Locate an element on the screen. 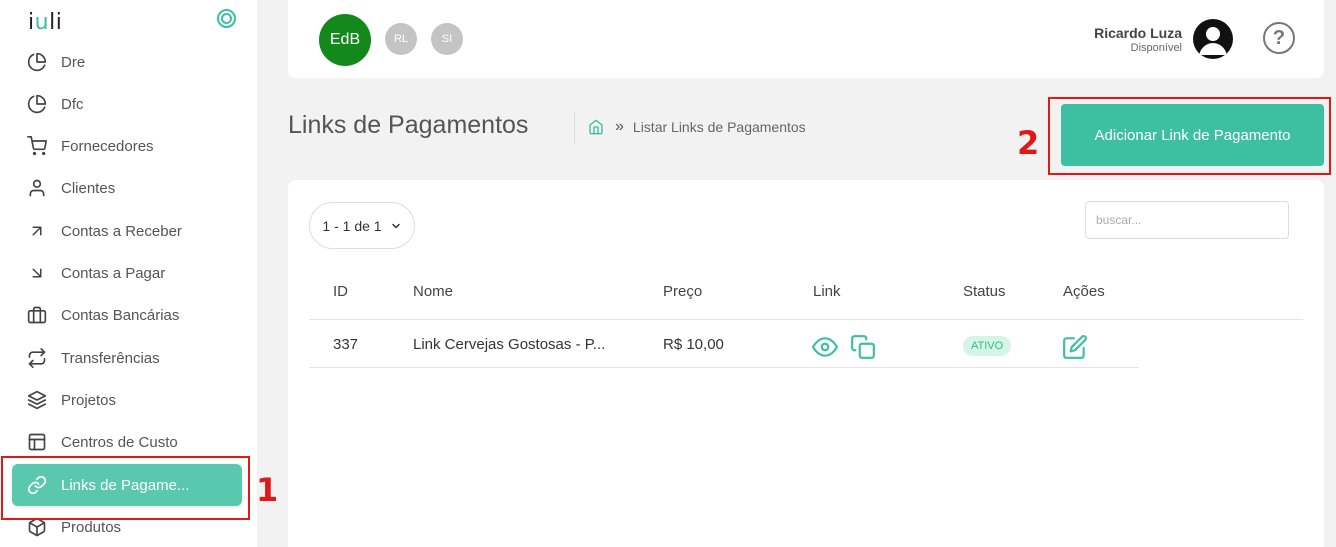 The height and width of the screenshot is (547, 1336). top-bar: EdB RL SI Ricardo Luza Disponível ? is located at coordinates (806, 39).